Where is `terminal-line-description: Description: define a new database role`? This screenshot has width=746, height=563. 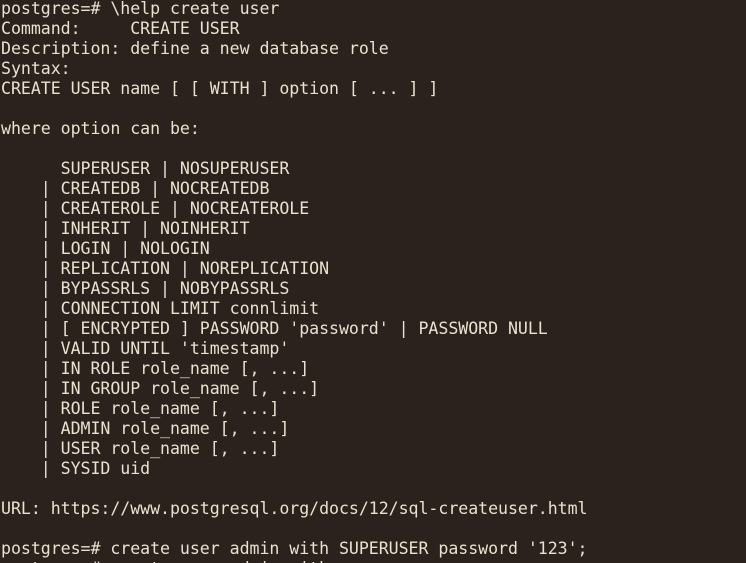 terminal-line-description: Description: define a new database role is located at coordinates (195, 48).